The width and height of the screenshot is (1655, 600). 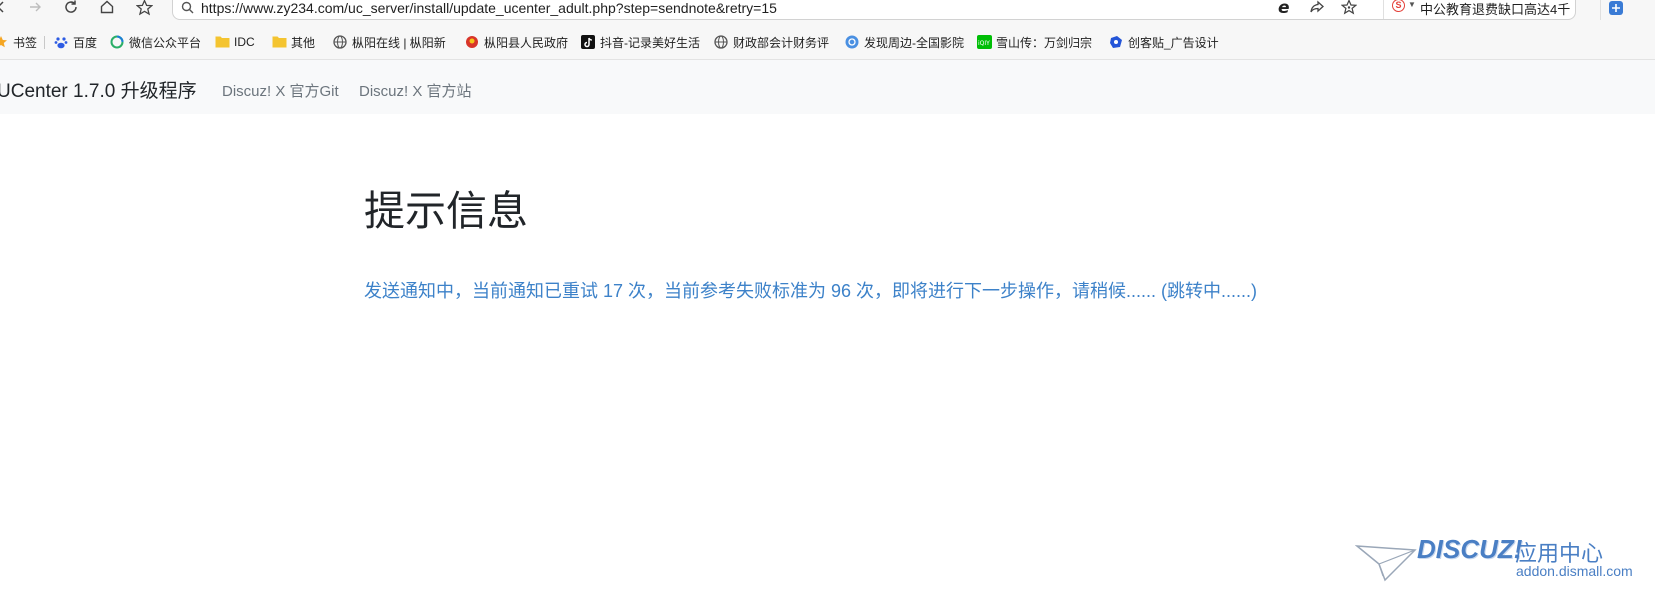 What do you see at coordinates (516, 42) in the screenshot?
I see `bookmark-item: 枞阳县人民政府` at bounding box center [516, 42].